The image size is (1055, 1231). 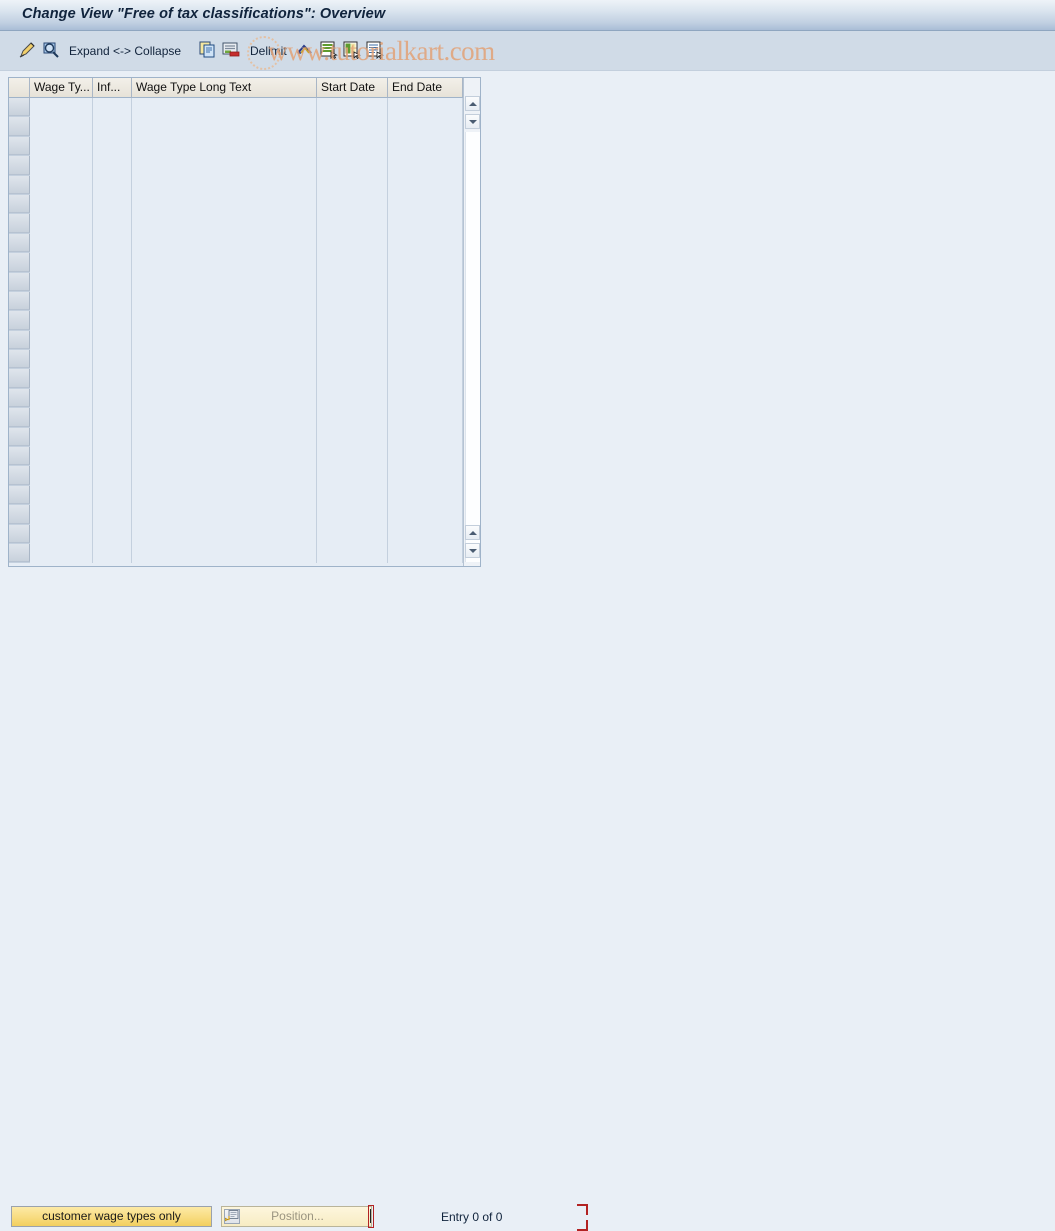 I want to click on column-header-start-date: Start Date, so click(x=352, y=88).